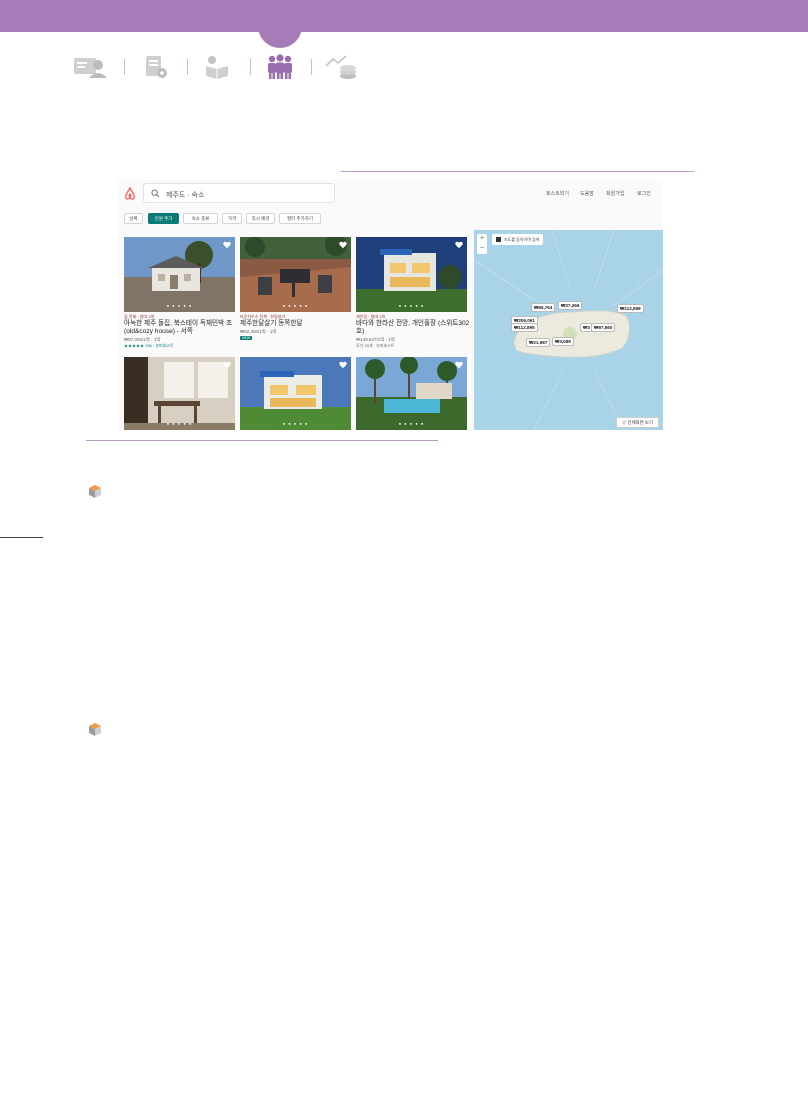 The width and height of the screenshot is (808, 1106). I want to click on listing-rating: ★★★★★ 156 · 슈퍼호스트, so click(149, 345).